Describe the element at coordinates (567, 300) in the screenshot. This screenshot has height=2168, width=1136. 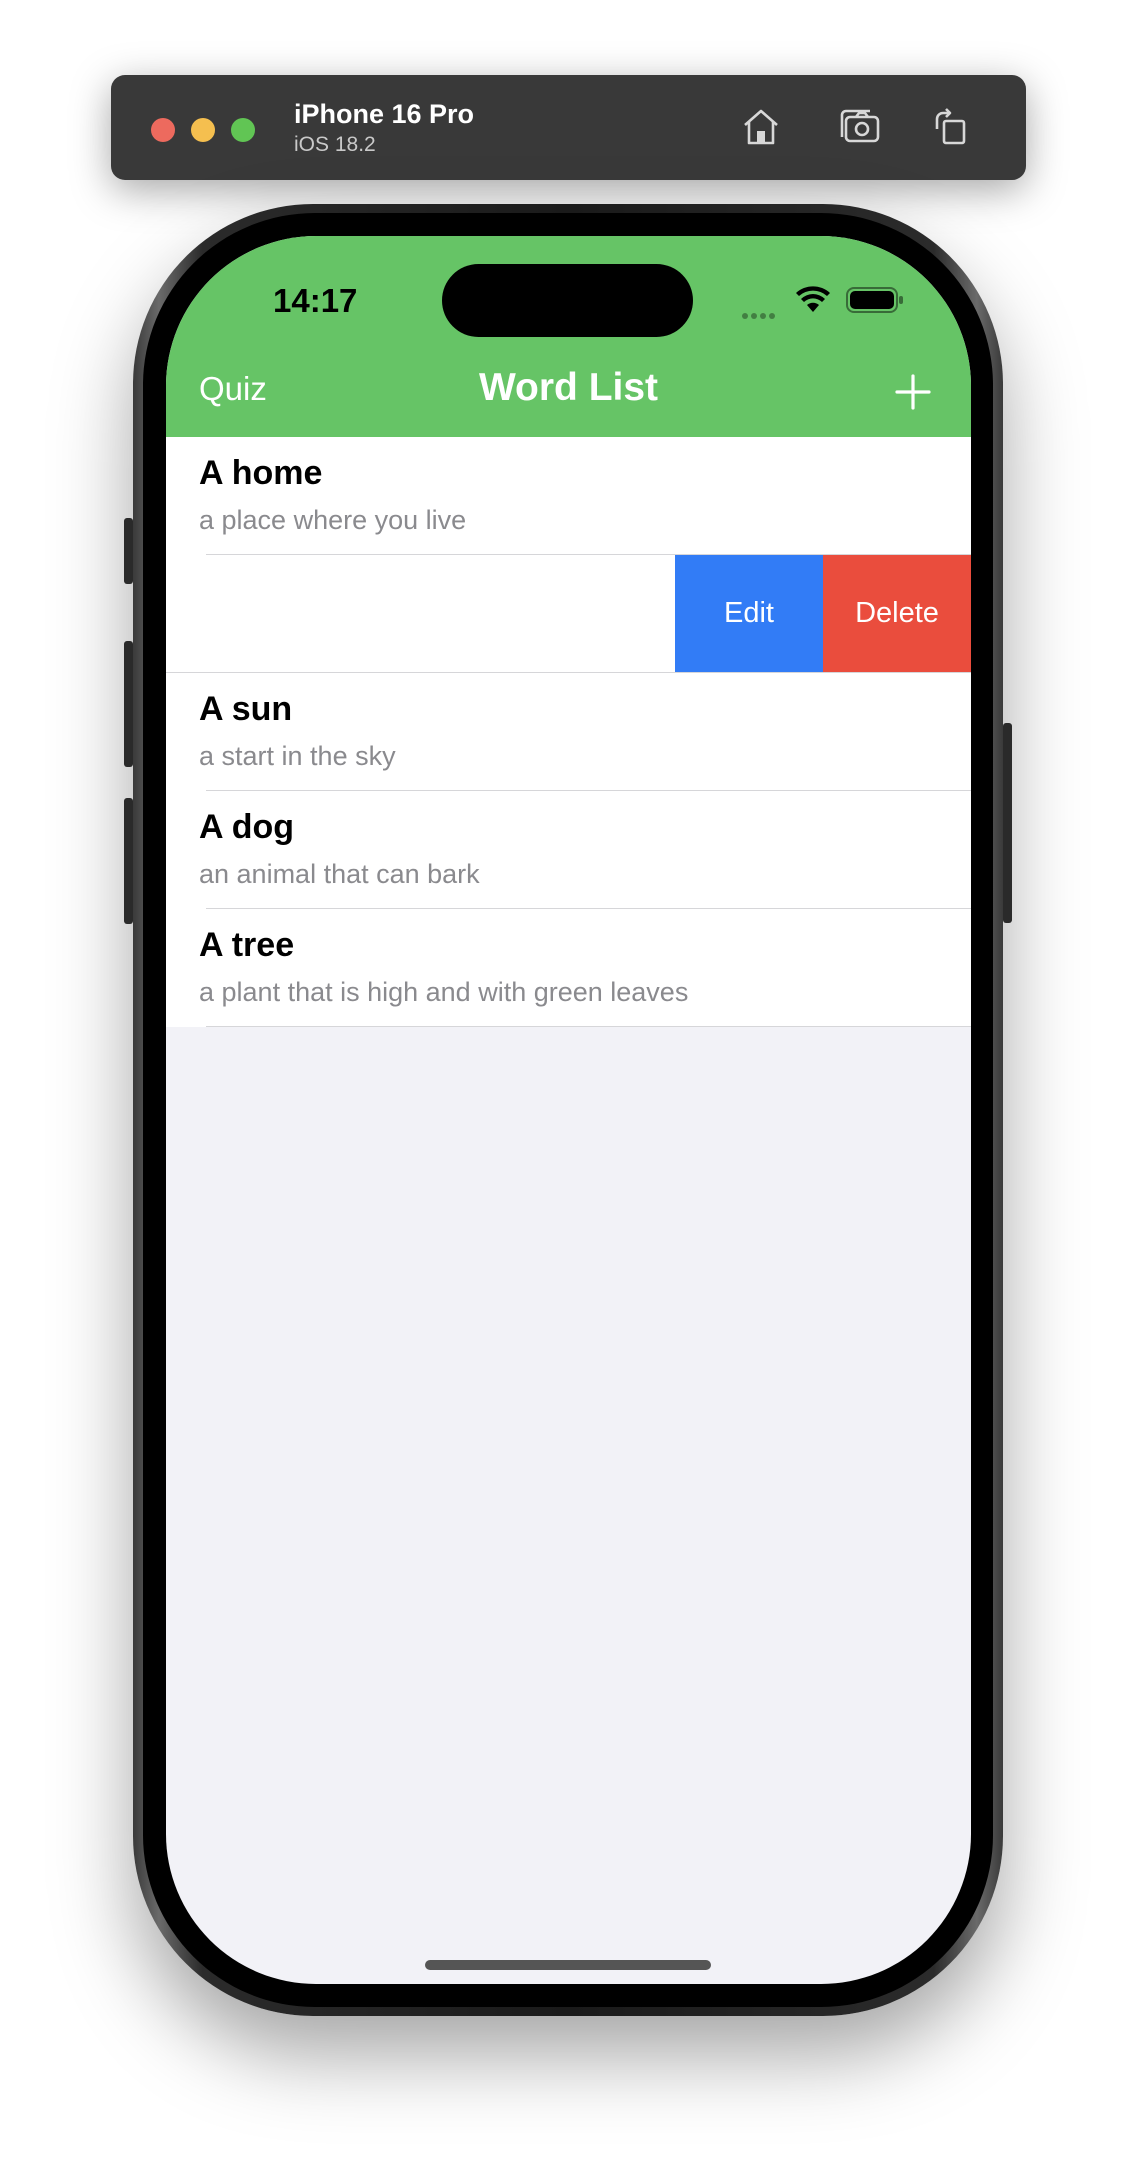
I see `dynamic-island` at that location.